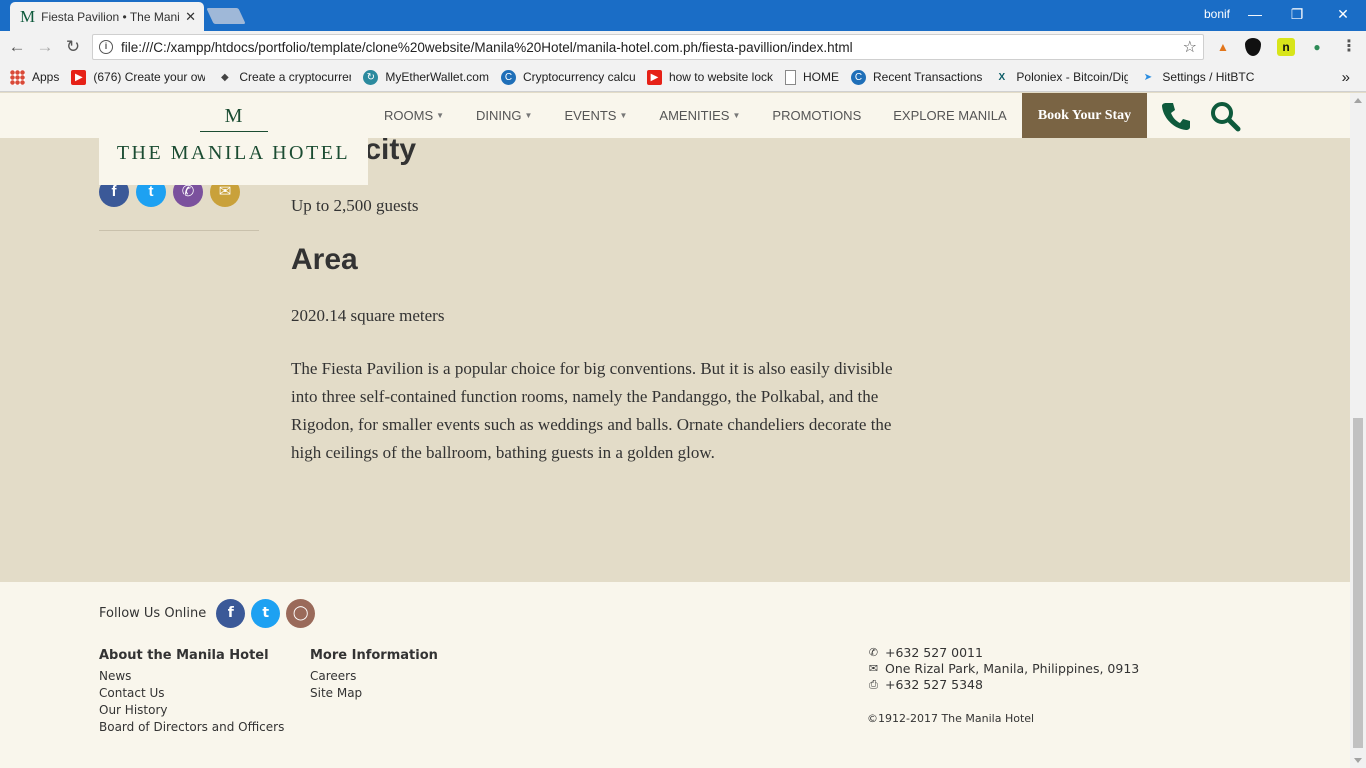  I want to click on footer-link-our-history: Our History, so click(191, 710).